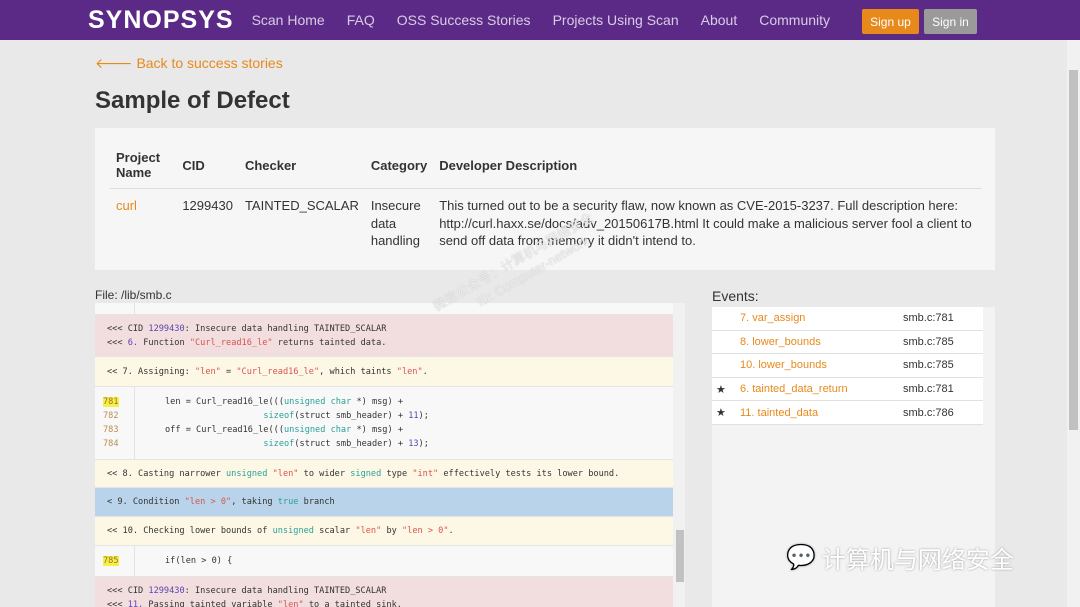  I want to click on category: Insecure data handling, so click(395, 223).